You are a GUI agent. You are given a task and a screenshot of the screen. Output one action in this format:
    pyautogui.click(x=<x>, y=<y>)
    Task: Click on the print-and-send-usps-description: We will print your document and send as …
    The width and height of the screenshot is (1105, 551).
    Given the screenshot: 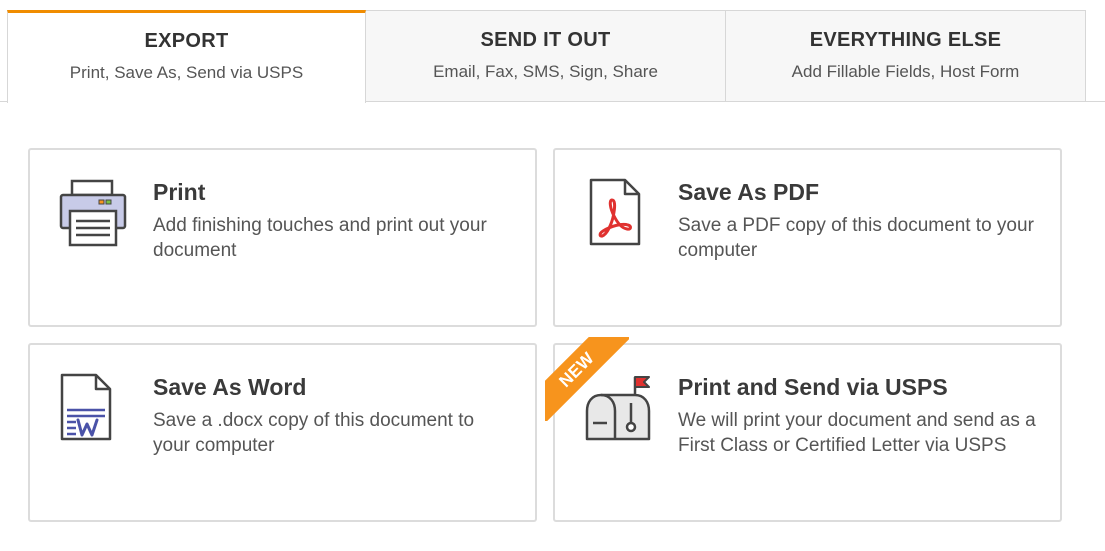 What is the action you would take?
    pyautogui.click(x=857, y=433)
    